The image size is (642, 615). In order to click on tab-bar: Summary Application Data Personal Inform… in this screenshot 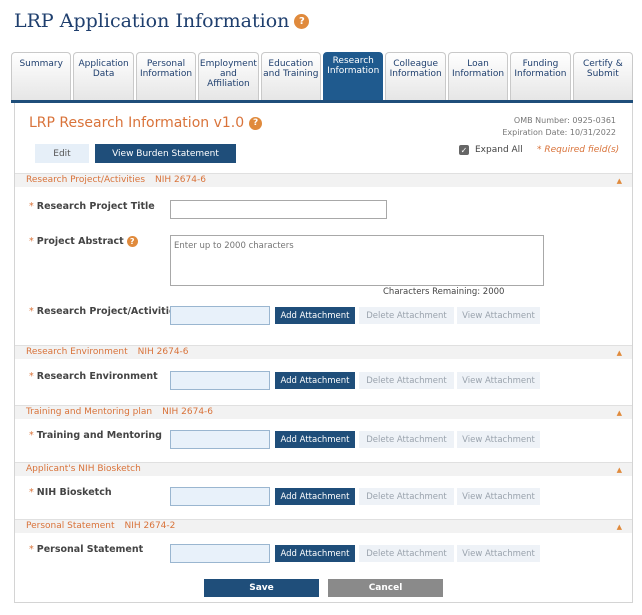, I will do `click(322, 77)`.